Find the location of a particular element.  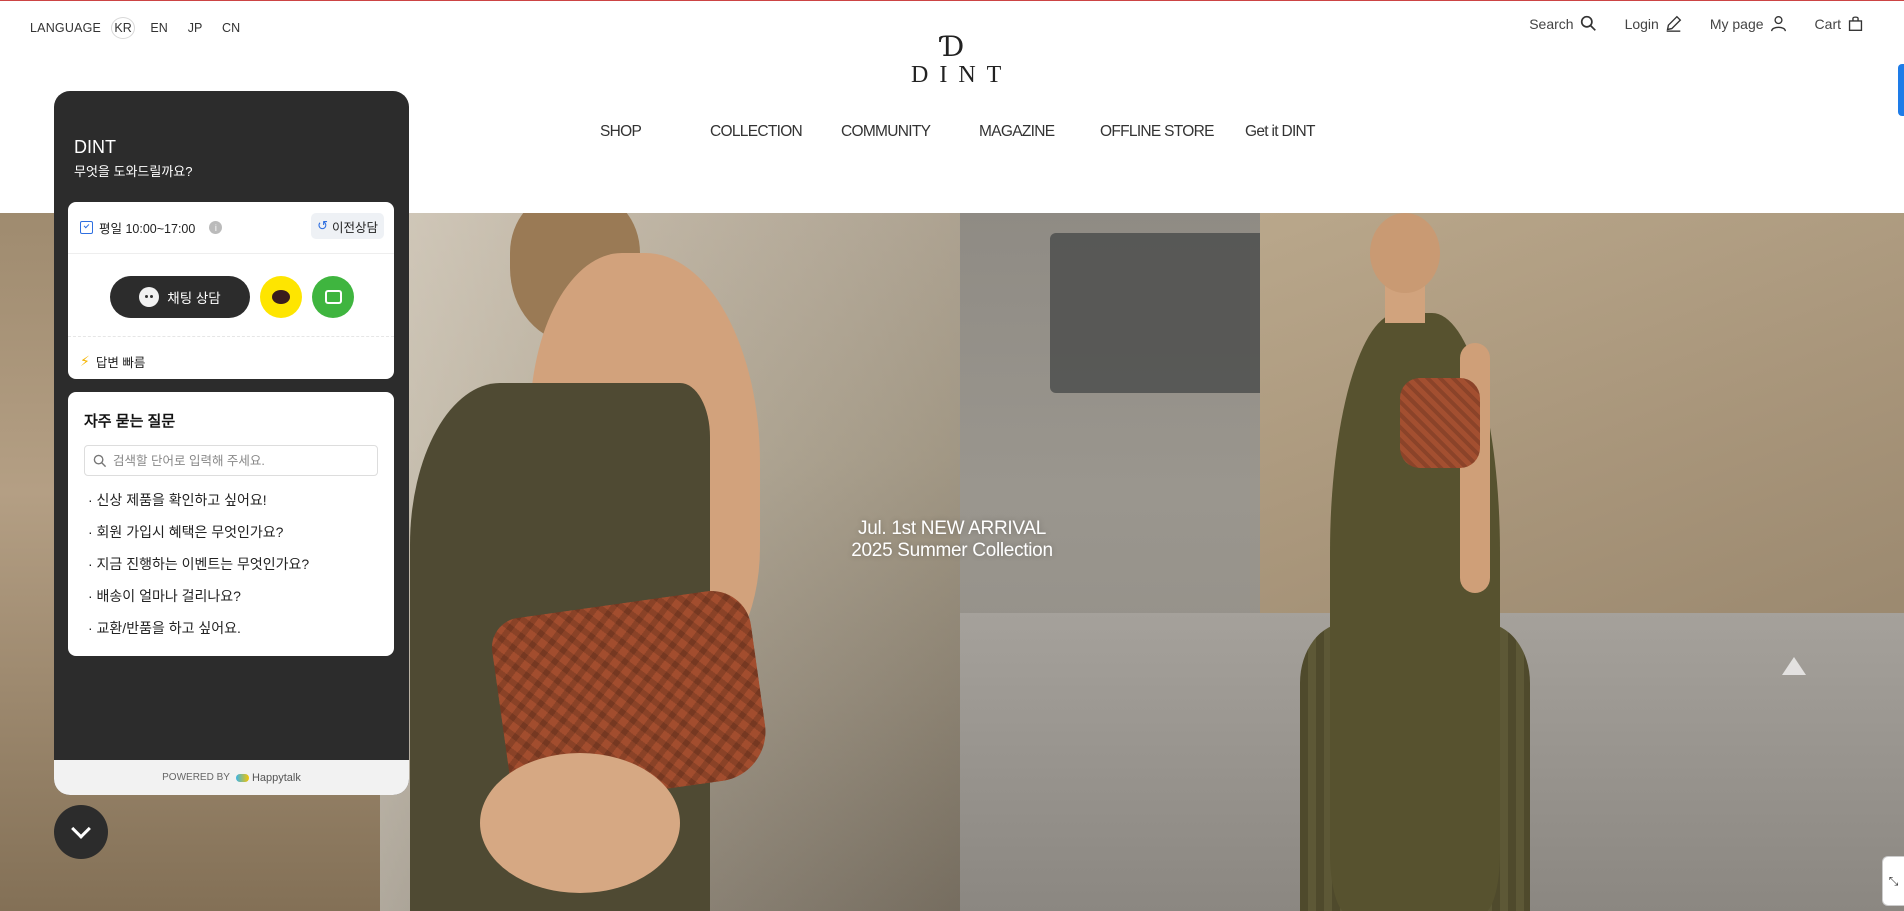

history-icon: ↺ is located at coordinates (322, 225).